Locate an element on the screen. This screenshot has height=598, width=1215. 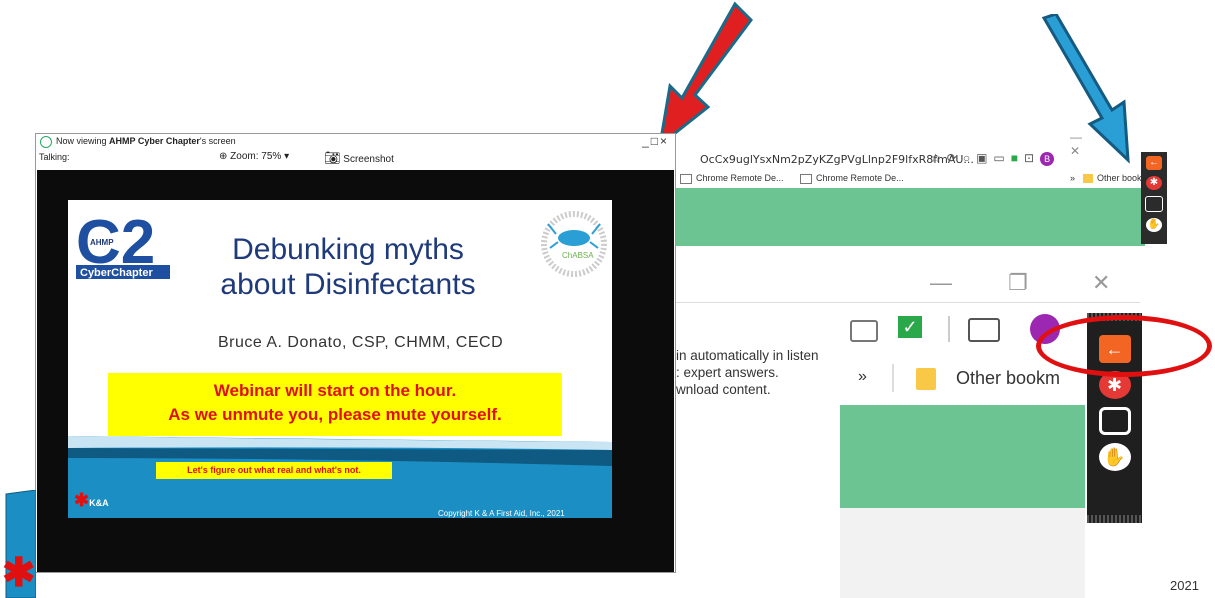
viewer-title: Now viewing AHMP Cyber Chapter's screen is located at coordinates (146, 141).